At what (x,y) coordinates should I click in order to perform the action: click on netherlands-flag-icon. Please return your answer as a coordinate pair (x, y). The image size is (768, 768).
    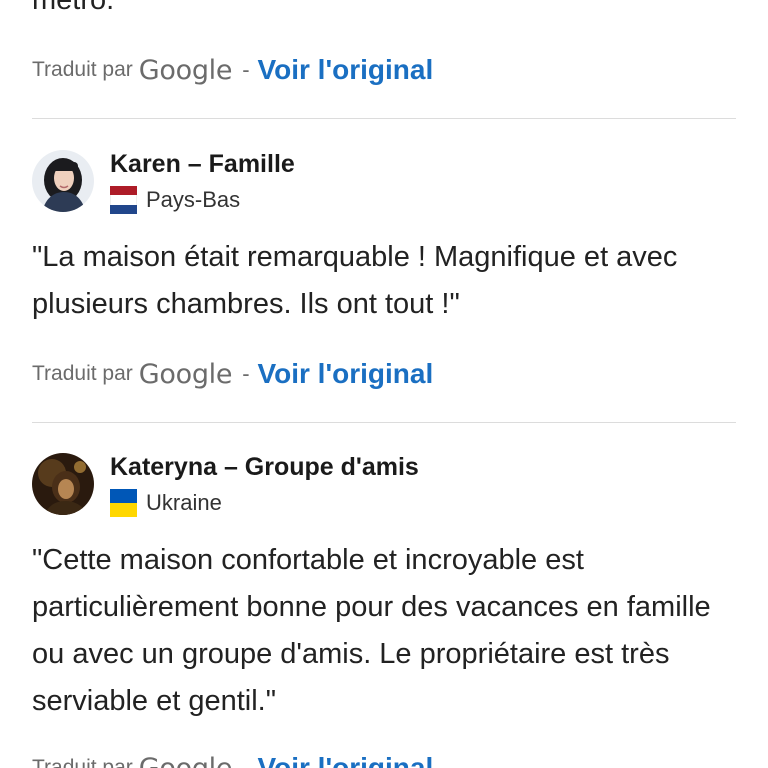
    Looking at the image, I should click on (123, 200).